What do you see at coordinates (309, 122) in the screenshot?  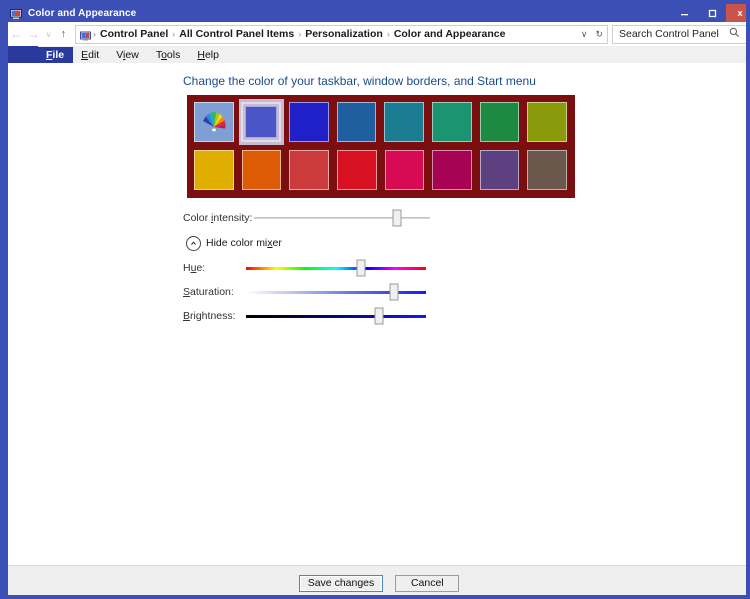 I see `swatch-royal-blue` at bounding box center [309, 122].